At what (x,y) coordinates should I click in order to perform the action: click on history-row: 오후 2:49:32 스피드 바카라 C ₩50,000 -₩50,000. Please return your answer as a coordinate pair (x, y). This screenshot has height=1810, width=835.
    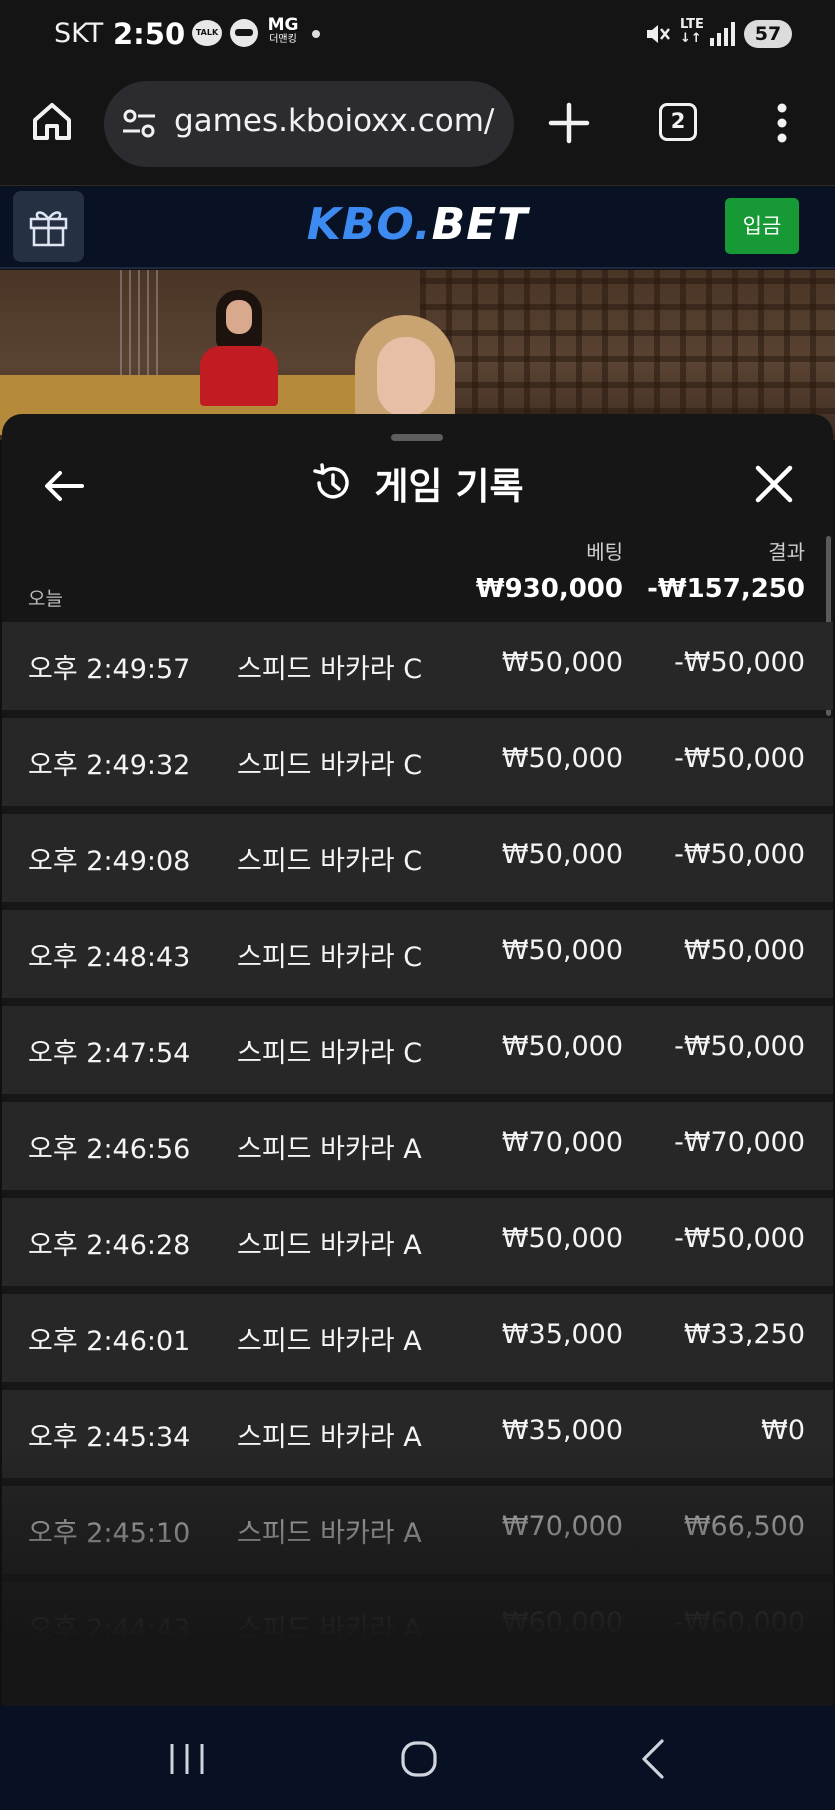
    Looking at the image, I should click on (417, 762).